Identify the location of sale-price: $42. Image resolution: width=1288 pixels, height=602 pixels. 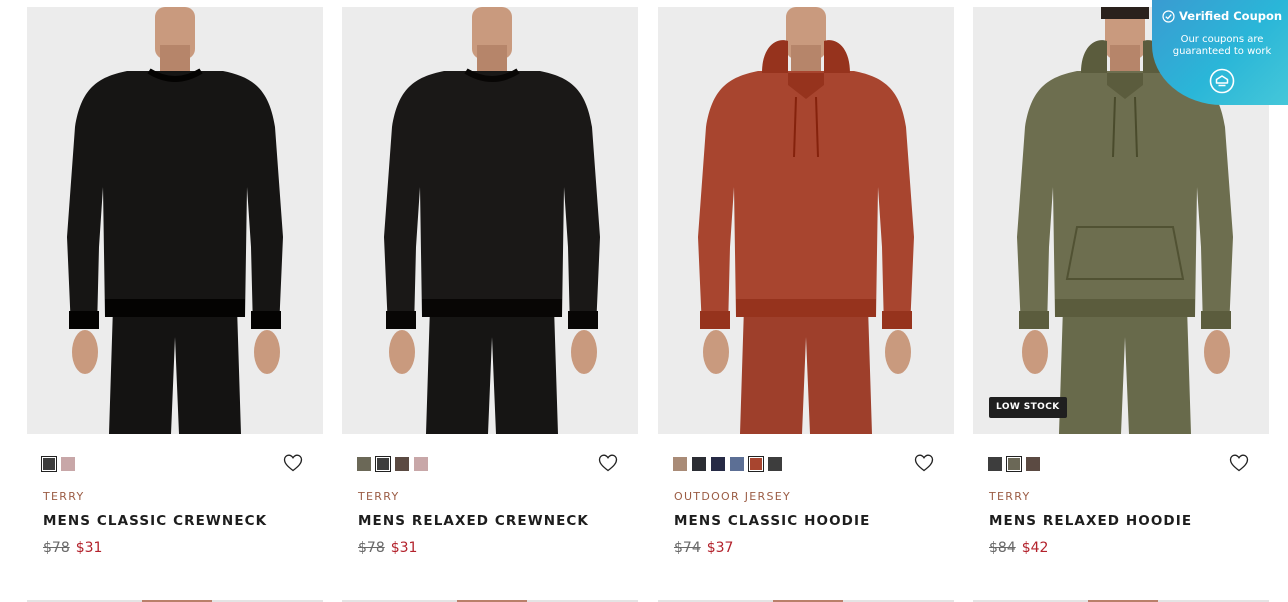
(1035, 548).